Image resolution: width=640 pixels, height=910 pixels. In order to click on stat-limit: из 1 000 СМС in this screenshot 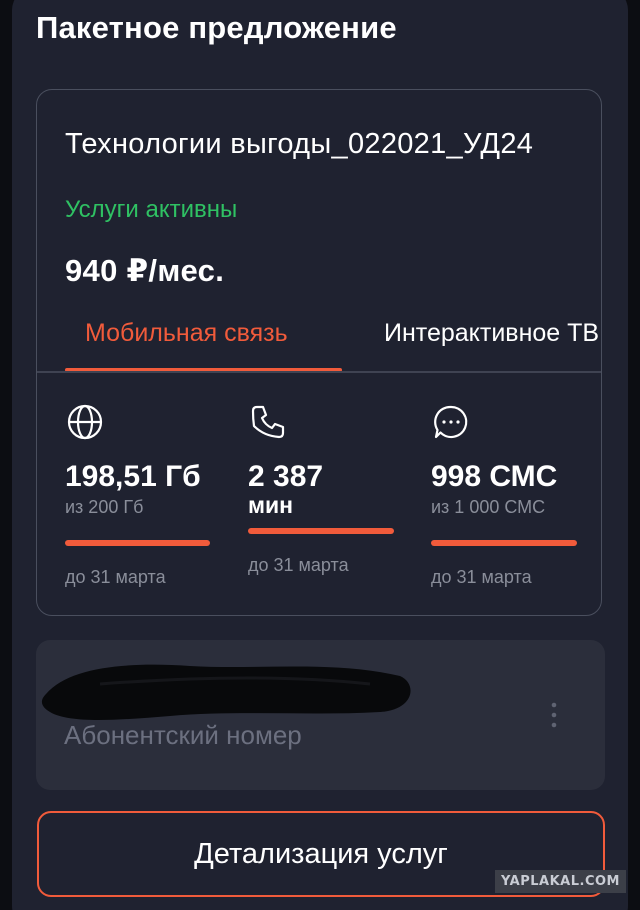, I will do `click(488, 507)`.